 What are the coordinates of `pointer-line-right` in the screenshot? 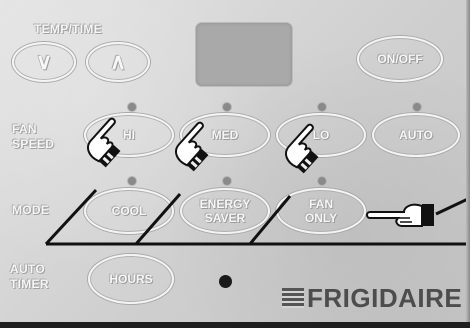 It's located at (452, 206).